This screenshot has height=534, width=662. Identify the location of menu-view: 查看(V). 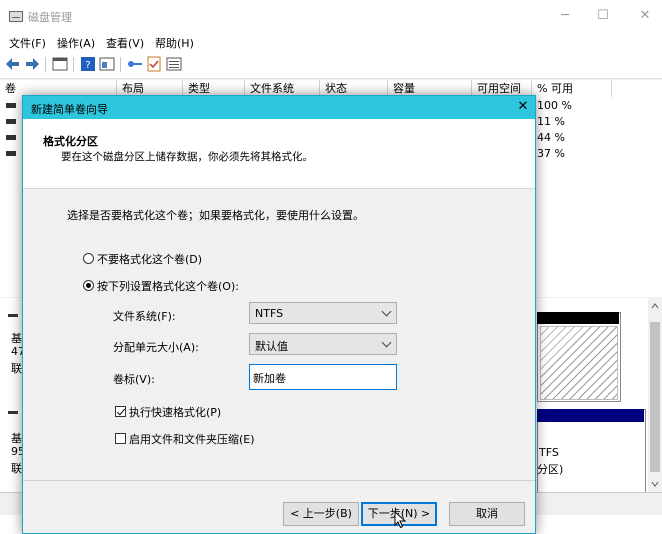
(125, 43).